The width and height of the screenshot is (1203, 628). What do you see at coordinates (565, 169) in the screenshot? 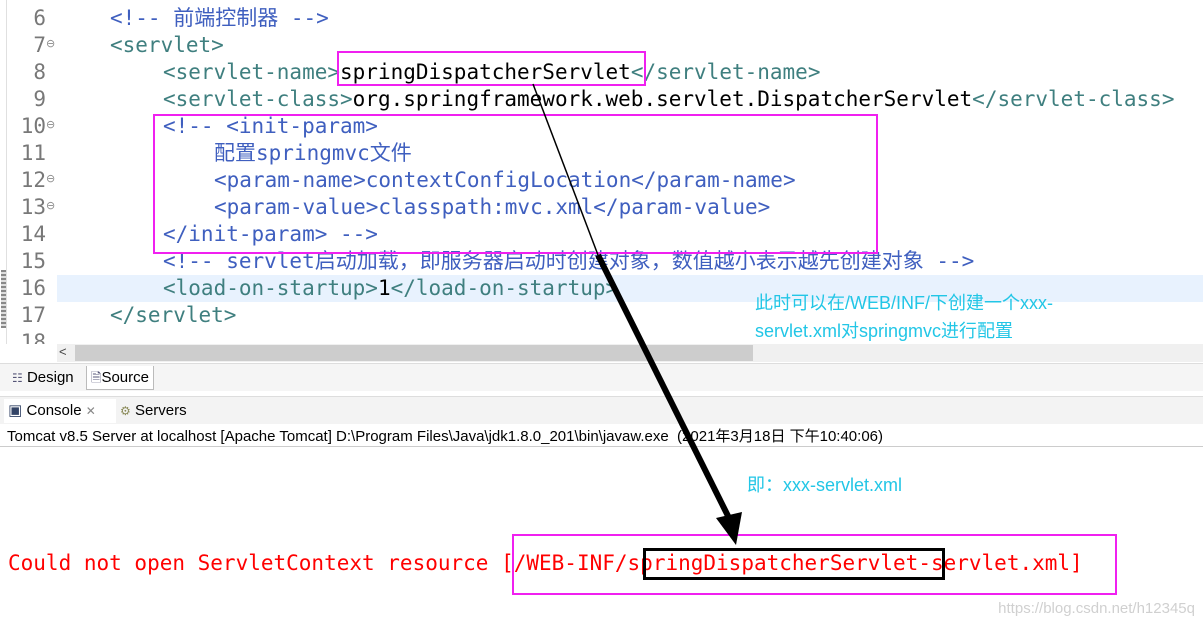
I see `arrow-thin-segment` at bounding box center [565, 169].